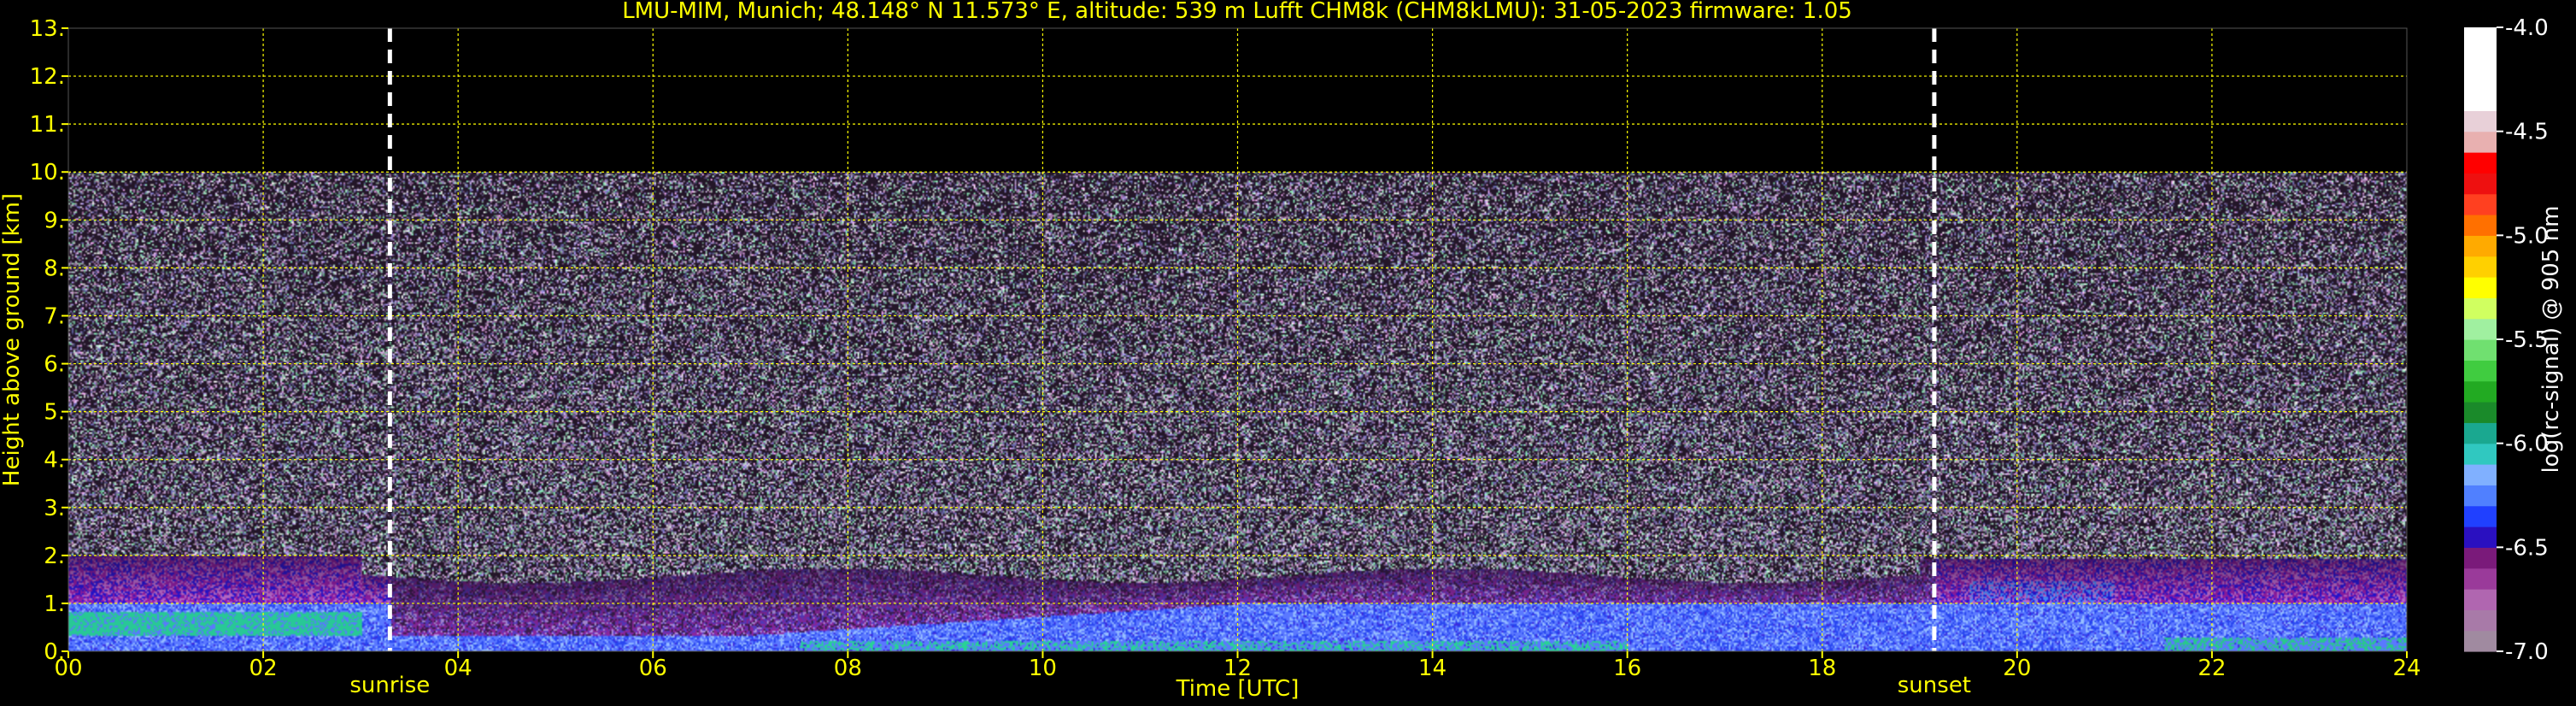  Describe the element at coordinates (47, 172) in the screenshot. I see `y-tick-label: 10.` at that location.